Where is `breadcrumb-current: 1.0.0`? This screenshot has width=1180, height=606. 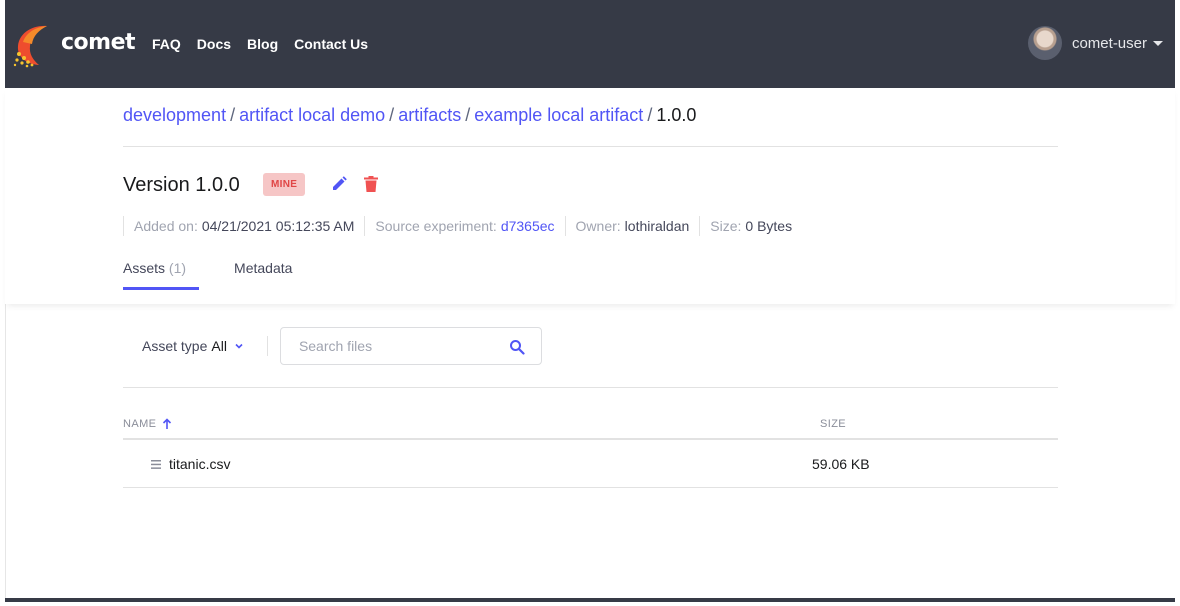 breadcrumb-current: 1.0.0 is located at coordinates (676, 115).